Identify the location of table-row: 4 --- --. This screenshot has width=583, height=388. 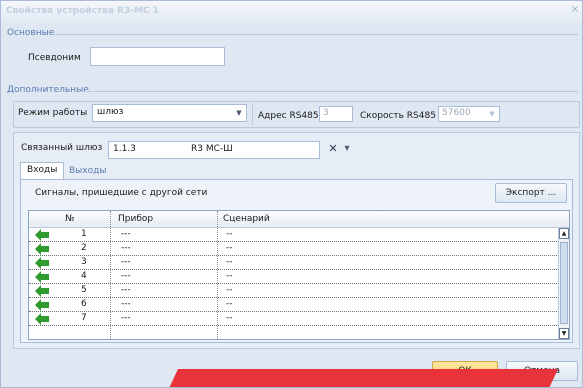
(293, 277).